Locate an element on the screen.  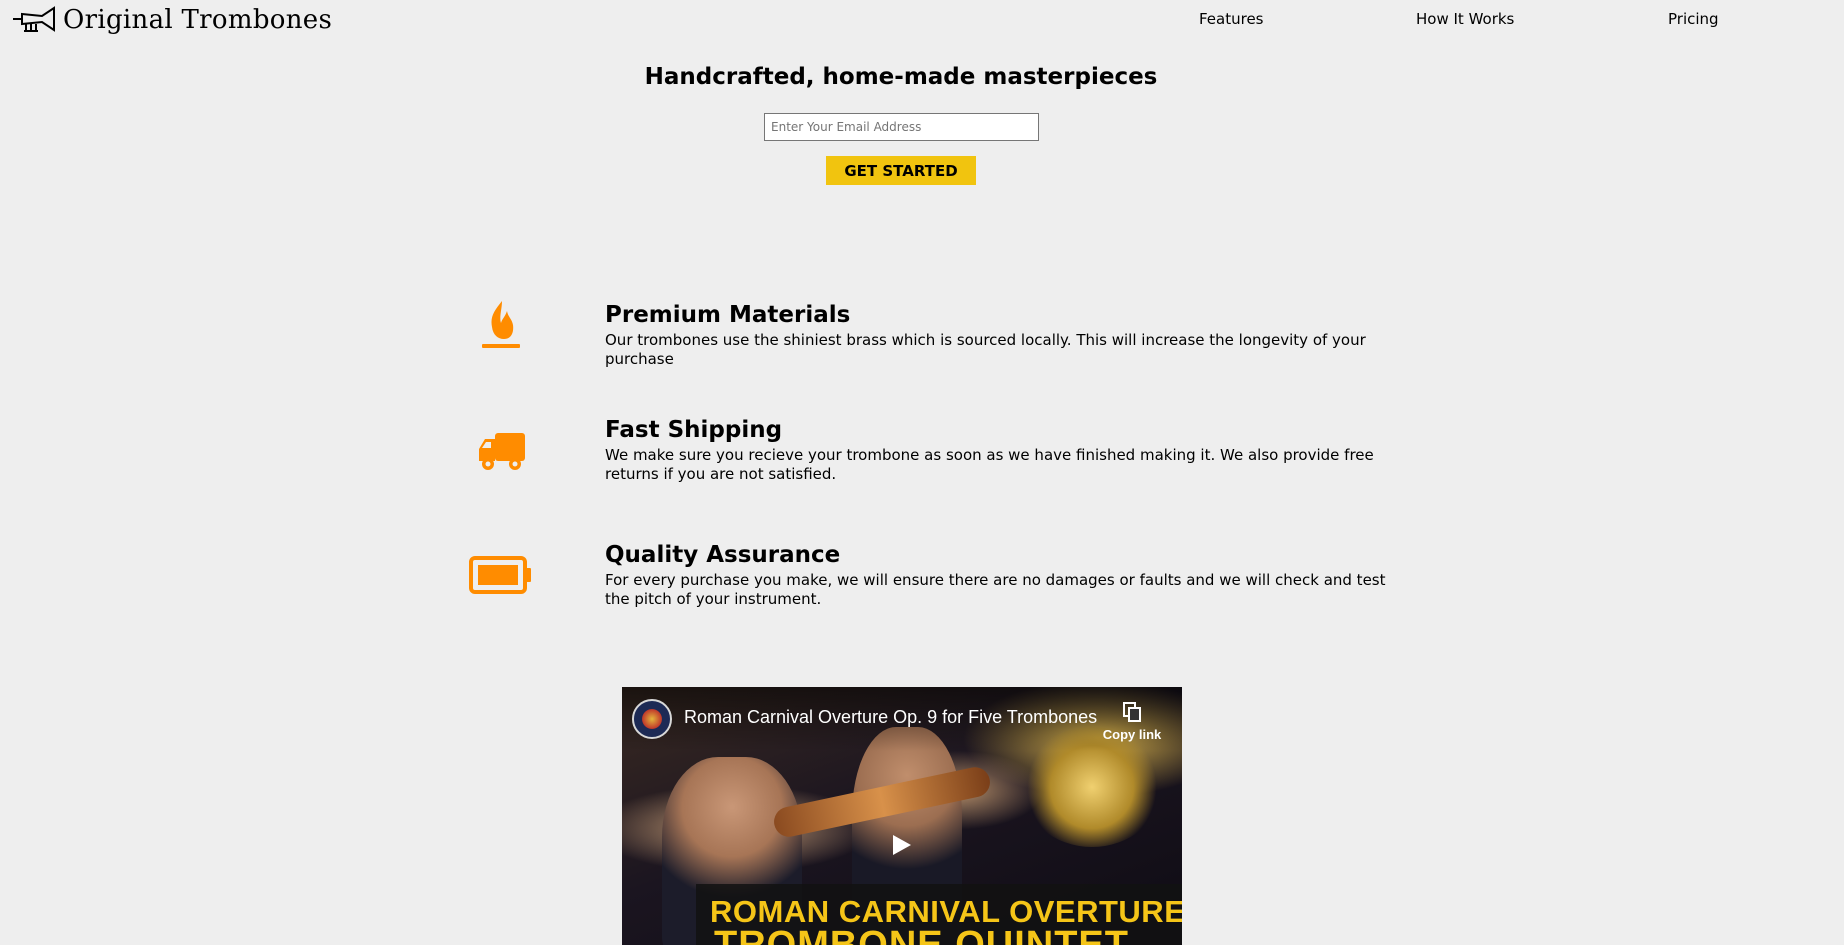
play-icon is located at coordinates (902, 845).